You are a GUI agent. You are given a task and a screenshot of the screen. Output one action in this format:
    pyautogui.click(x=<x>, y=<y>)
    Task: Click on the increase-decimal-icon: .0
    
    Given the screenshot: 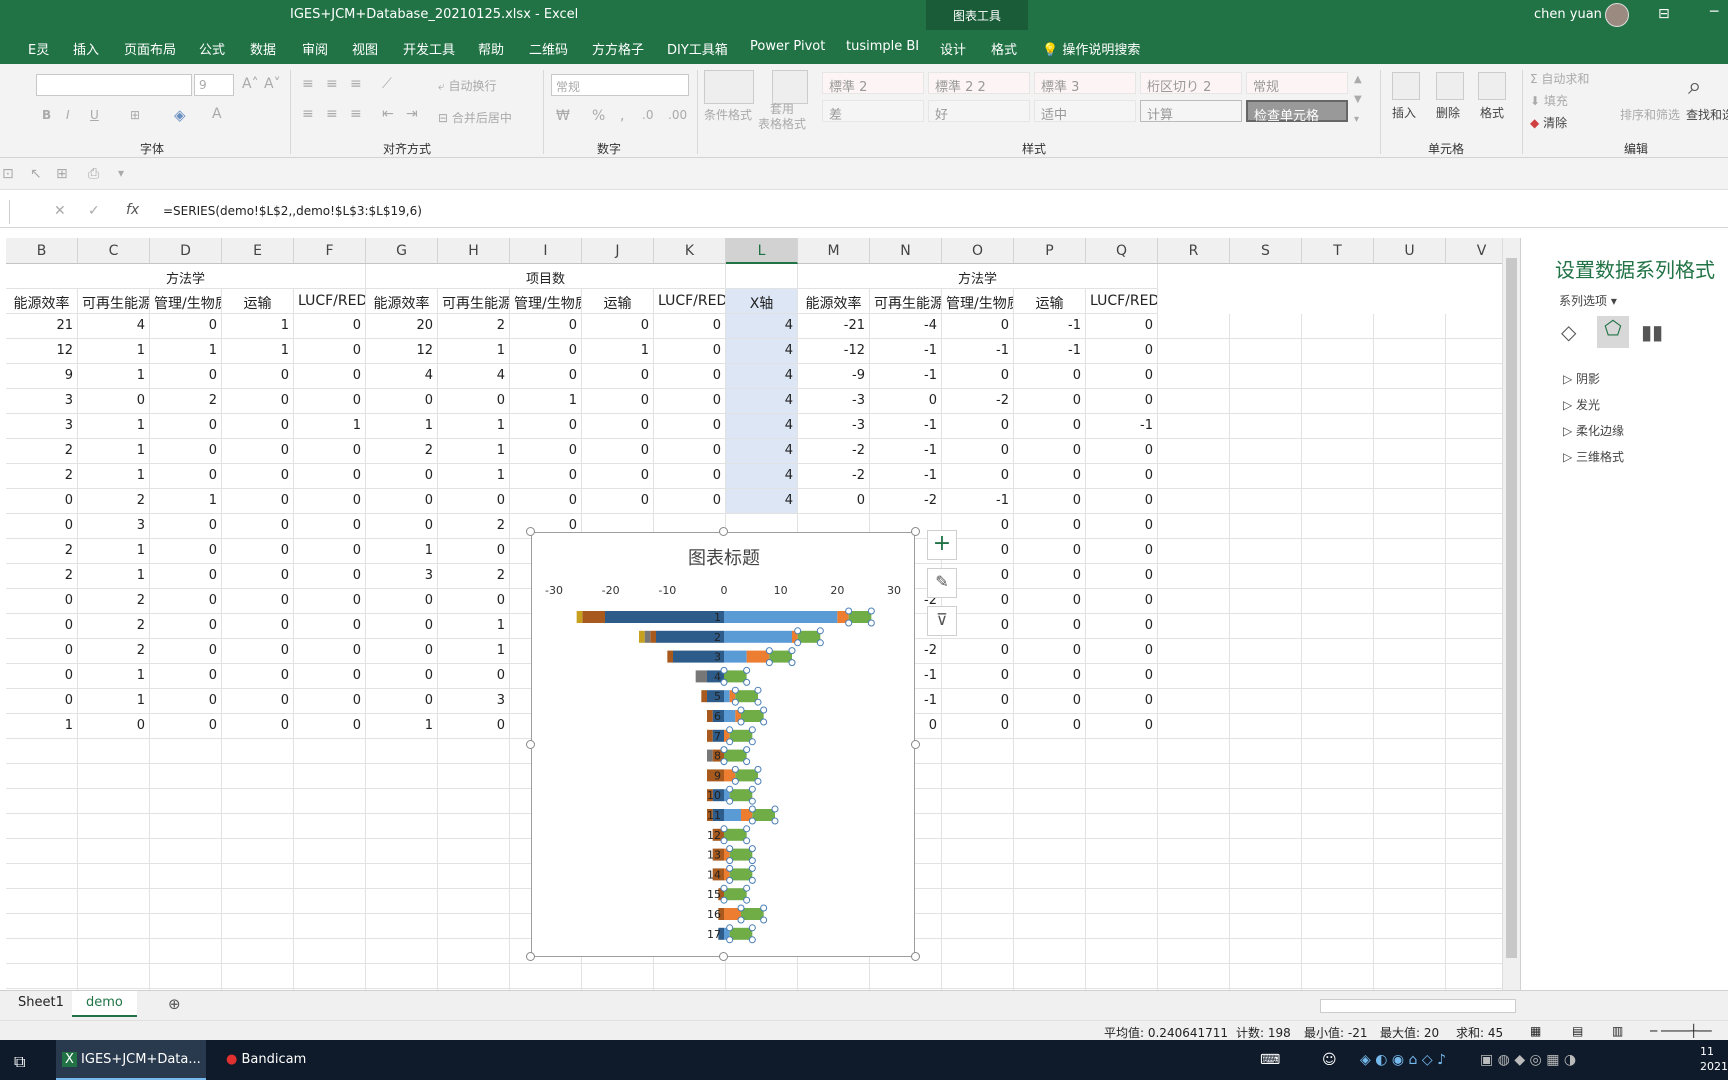 What is the action you would take?
    pyautogui.click(x=647, y=115)
    